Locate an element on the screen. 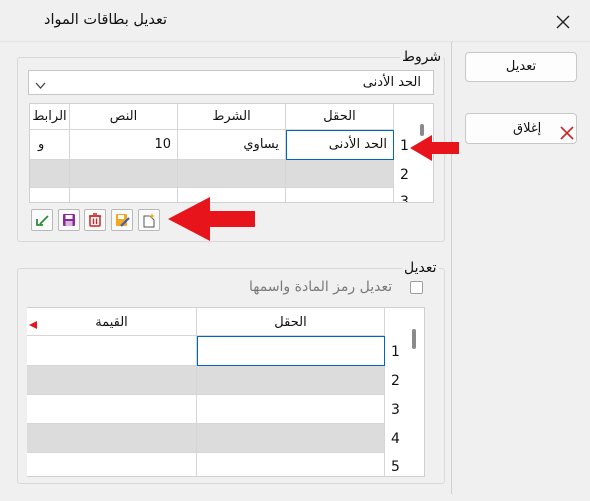 The image size is (590, 501). modify-code-checkbox is located at coordinates (416, 287).